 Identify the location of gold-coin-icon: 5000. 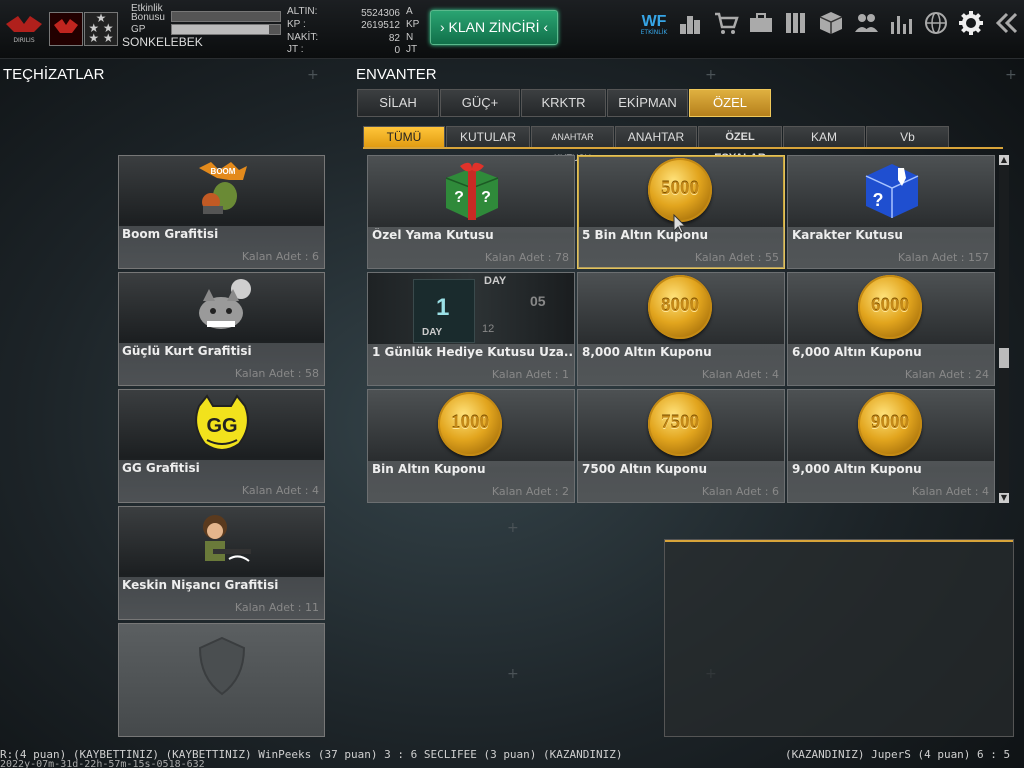
(680, 190).